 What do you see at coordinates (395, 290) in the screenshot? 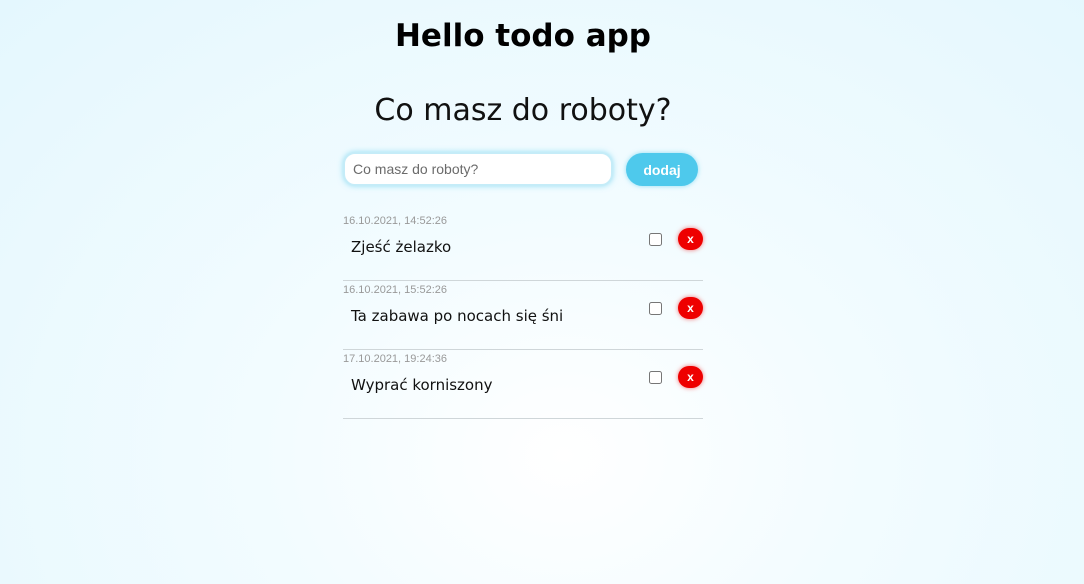
I see `todo-date: 16.10.2021, 15:52:26` at bounding box center [395, 290].